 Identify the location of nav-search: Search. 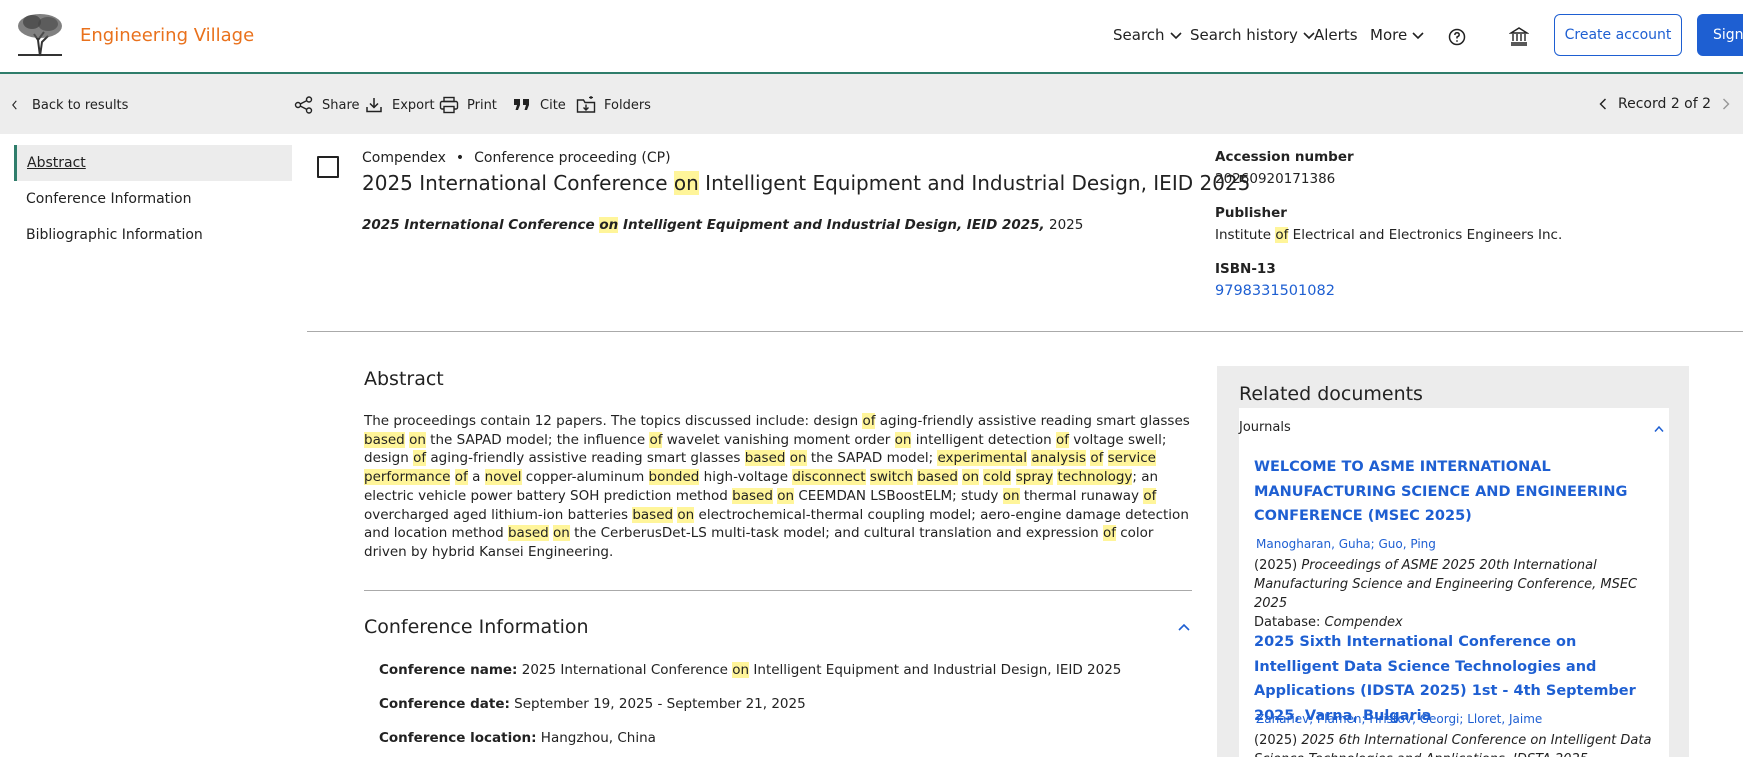
(1148, 35).